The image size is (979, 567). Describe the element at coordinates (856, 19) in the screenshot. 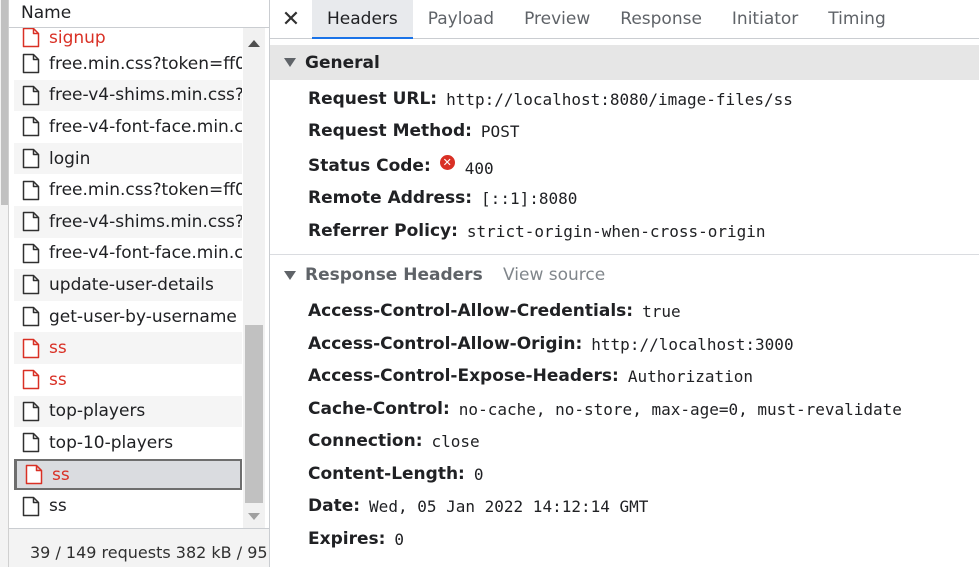

I see `tab-timing: Timing` at that location.